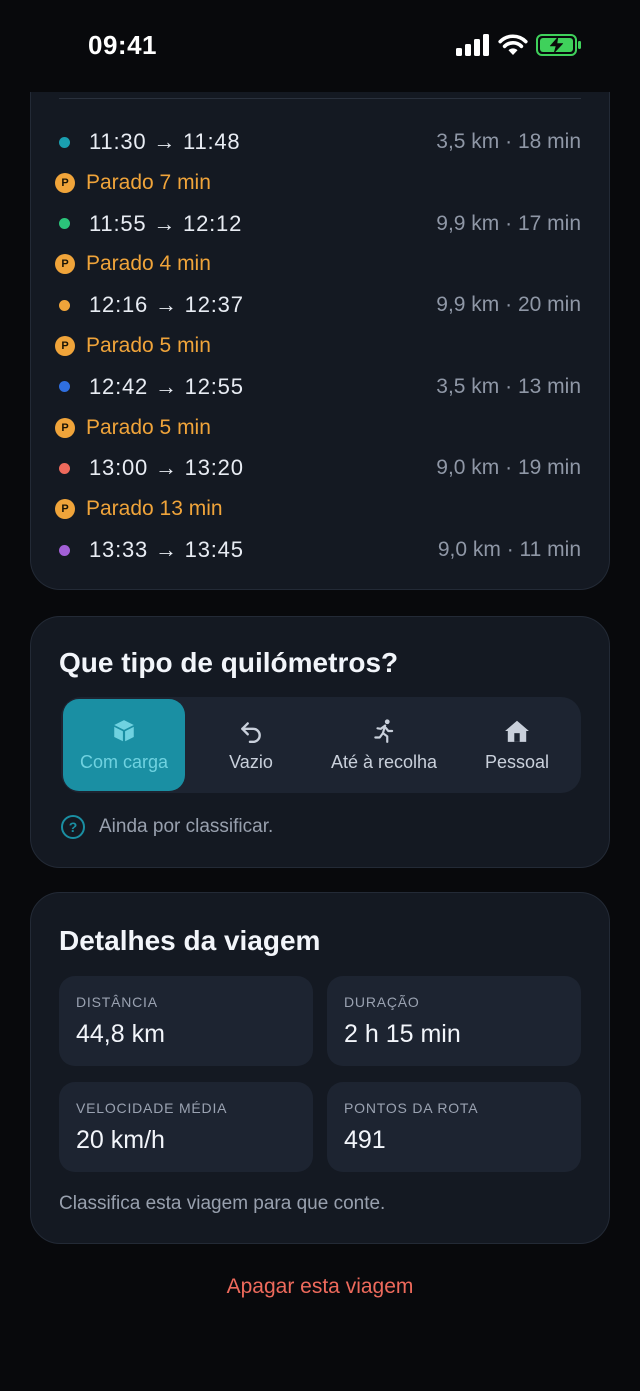 This screenshot has width=640, height=1391. I want to click on trip-segment-row: 12:42 → 12:55 3,5 km · 13 min, so click(318, 387).